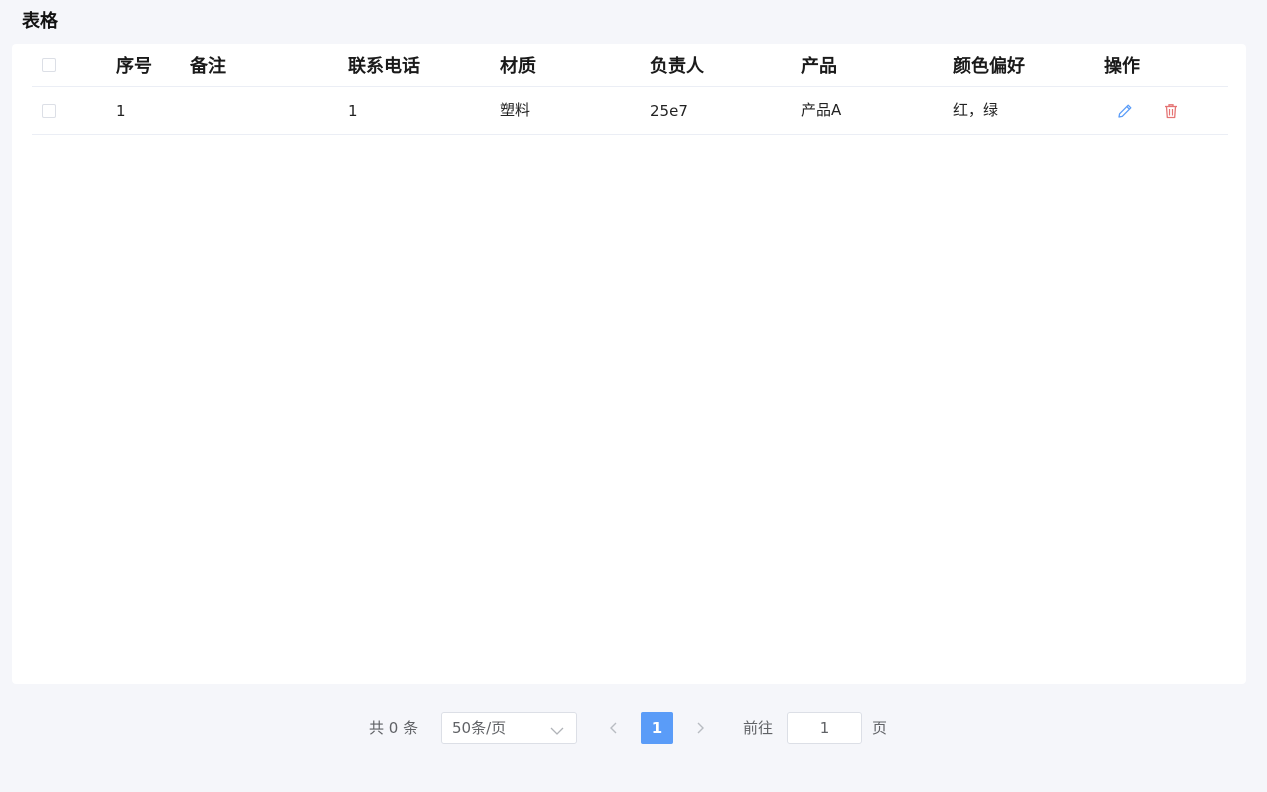  What do you see at coordinates (518, 65) in the screenshot?
I see `header-material: 材质` at bounding box center [518, 65].